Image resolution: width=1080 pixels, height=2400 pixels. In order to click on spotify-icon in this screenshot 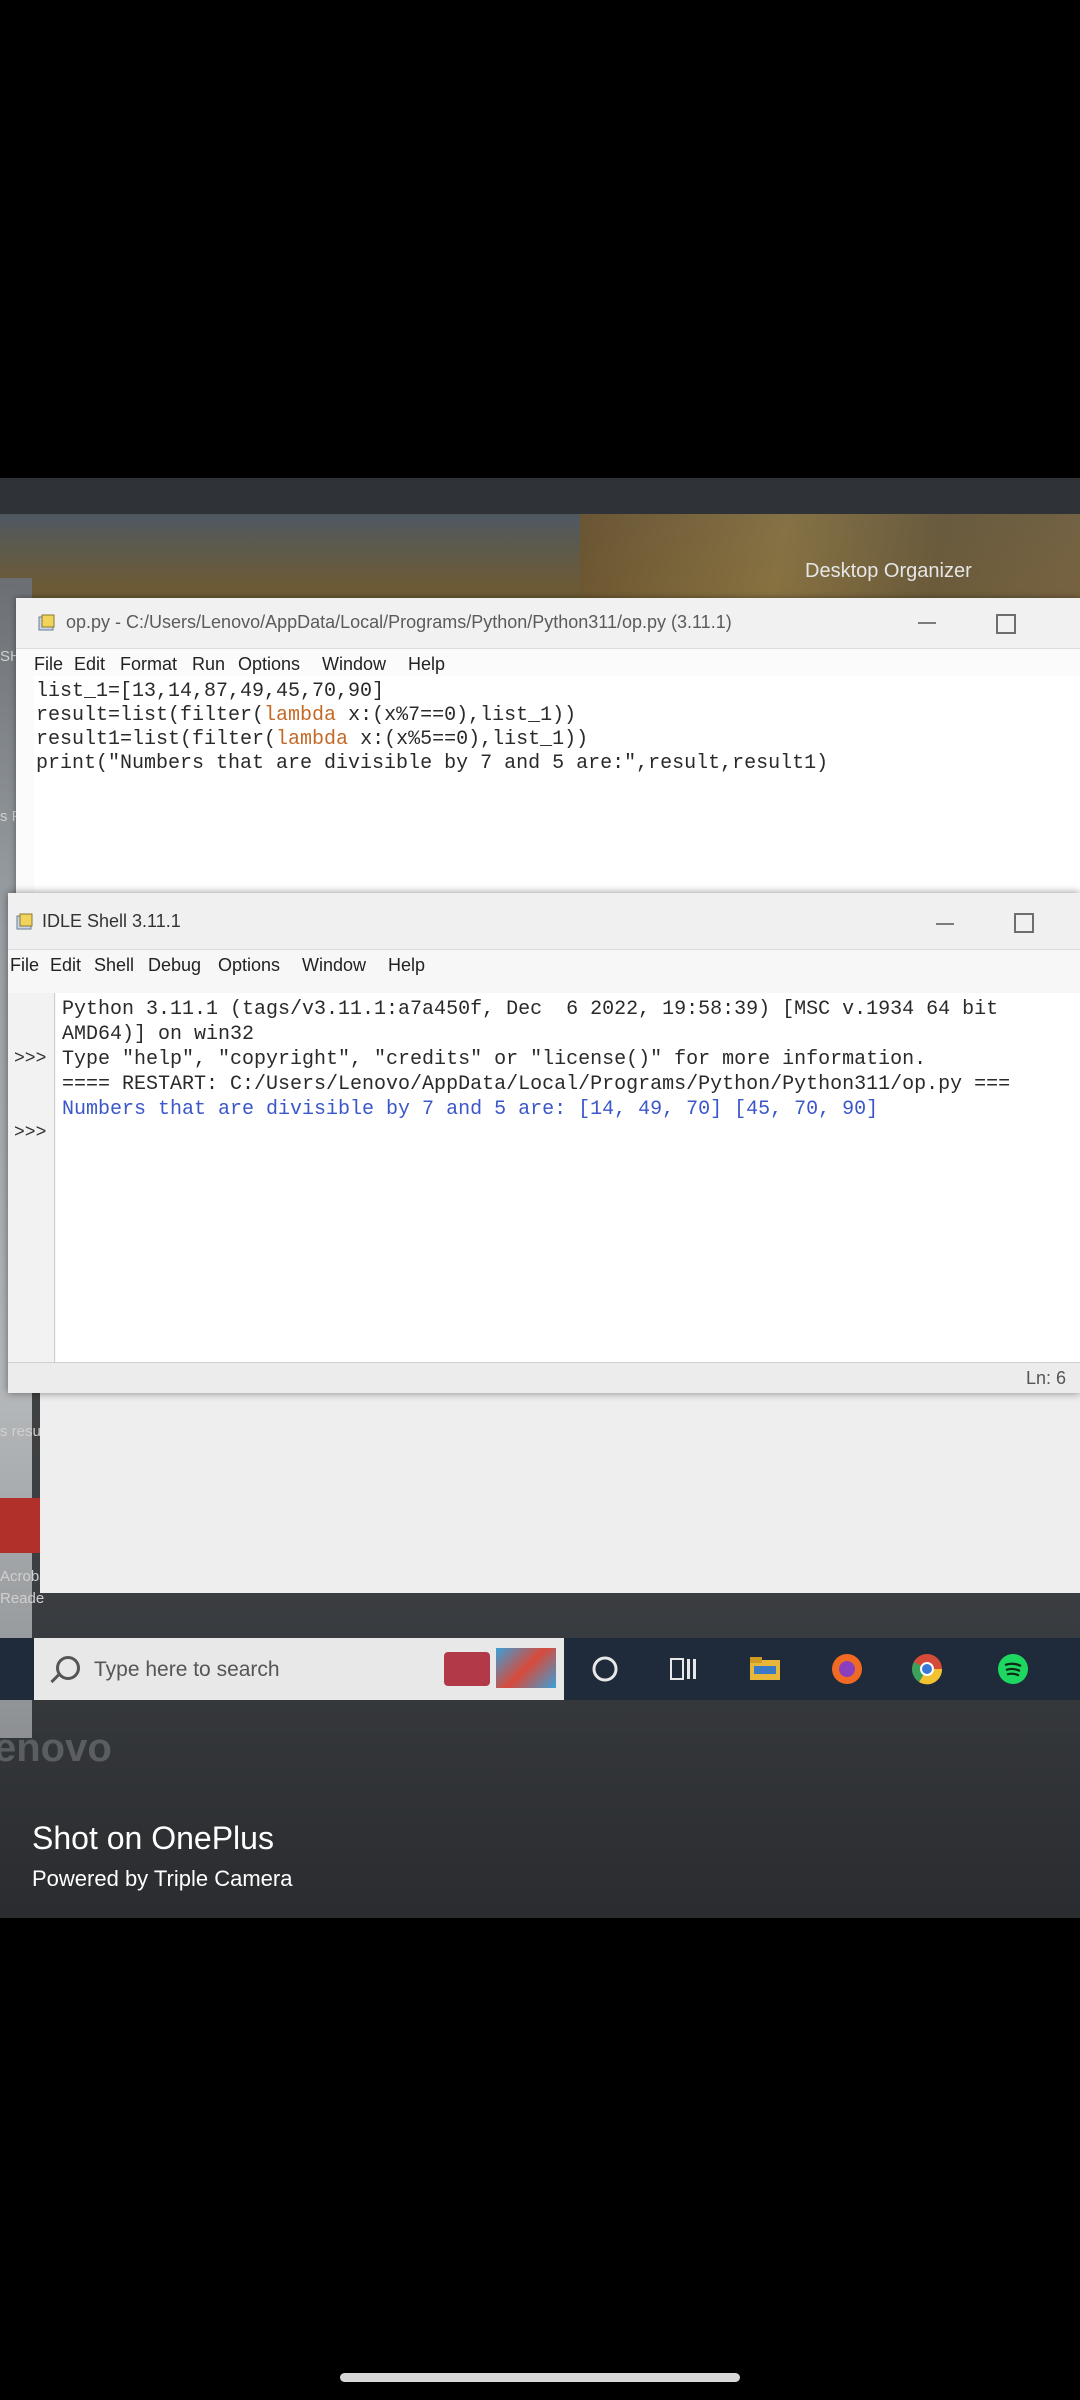, I will do `click(1013, 1669)`.